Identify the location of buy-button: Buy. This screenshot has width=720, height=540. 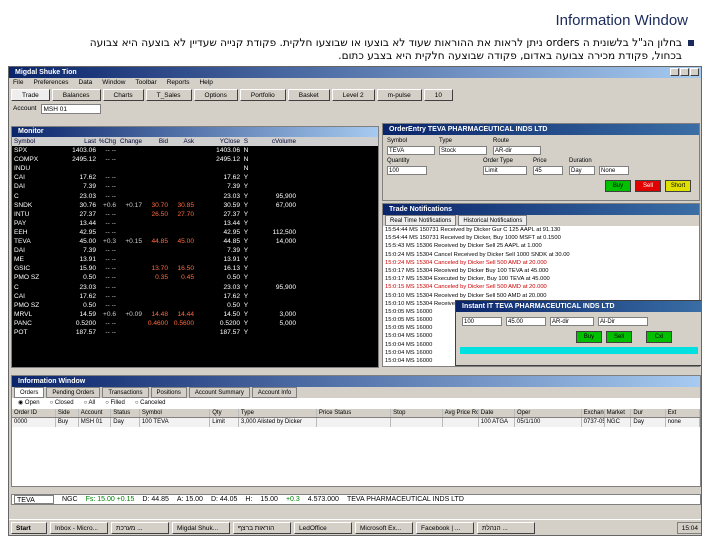
(618, 186).